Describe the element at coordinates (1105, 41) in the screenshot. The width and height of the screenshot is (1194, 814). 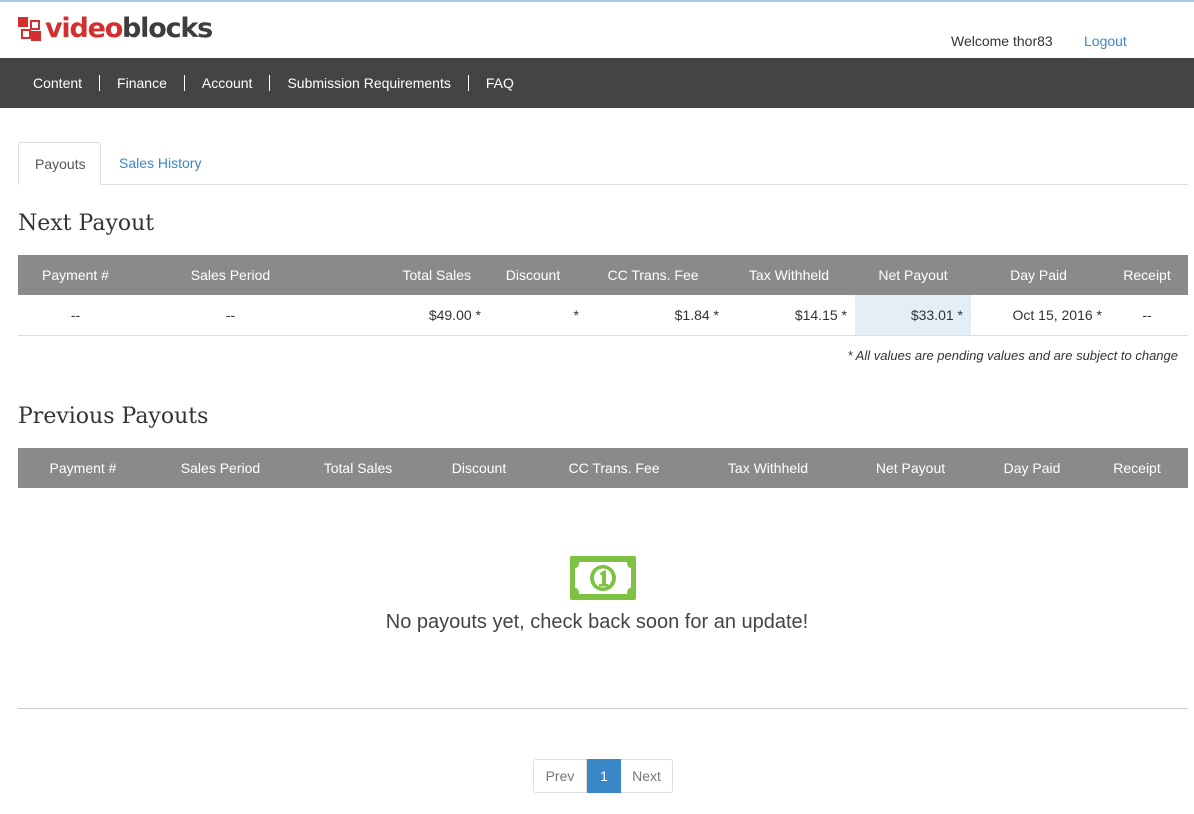
I see `logout-link: Logout` at that location.